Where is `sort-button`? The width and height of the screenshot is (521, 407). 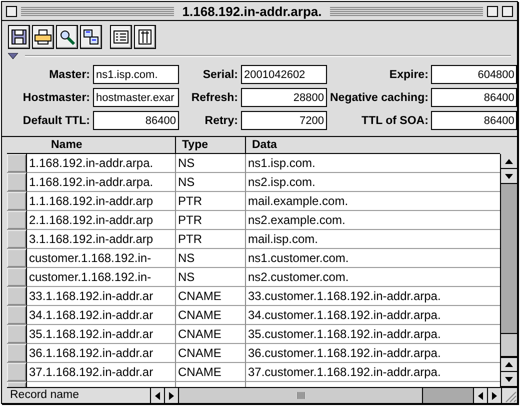 sort-button is located at coordinates (91, 37).